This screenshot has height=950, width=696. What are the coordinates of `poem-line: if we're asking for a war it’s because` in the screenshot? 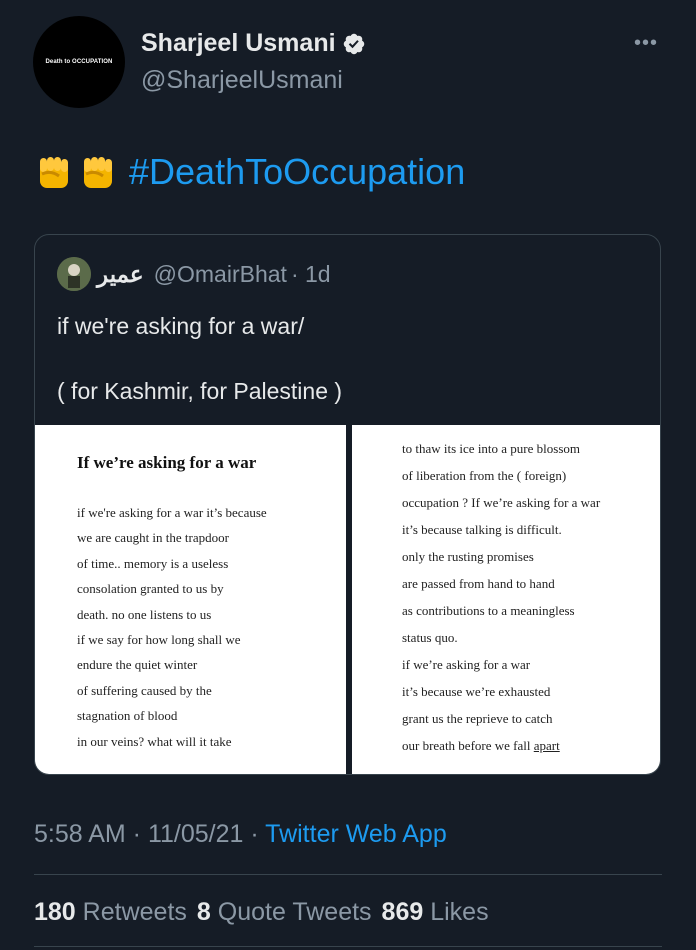 It's located at (172, 512).